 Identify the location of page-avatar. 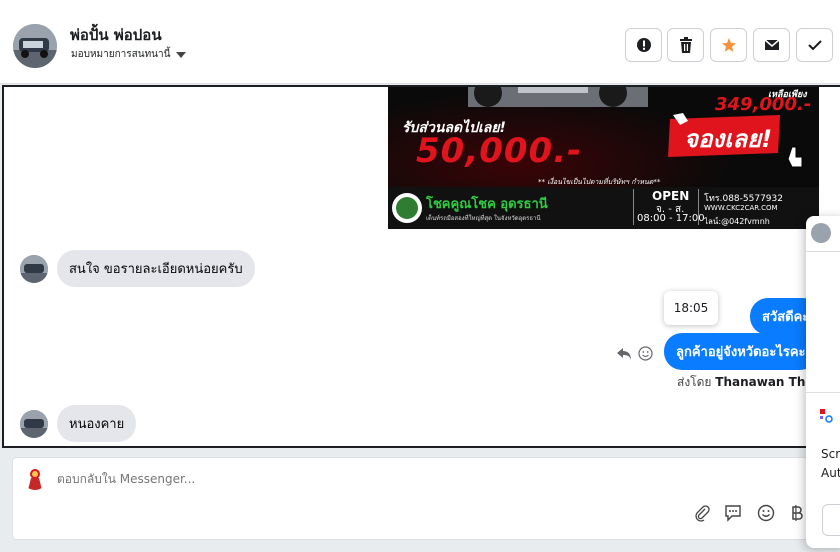
(35, 478).